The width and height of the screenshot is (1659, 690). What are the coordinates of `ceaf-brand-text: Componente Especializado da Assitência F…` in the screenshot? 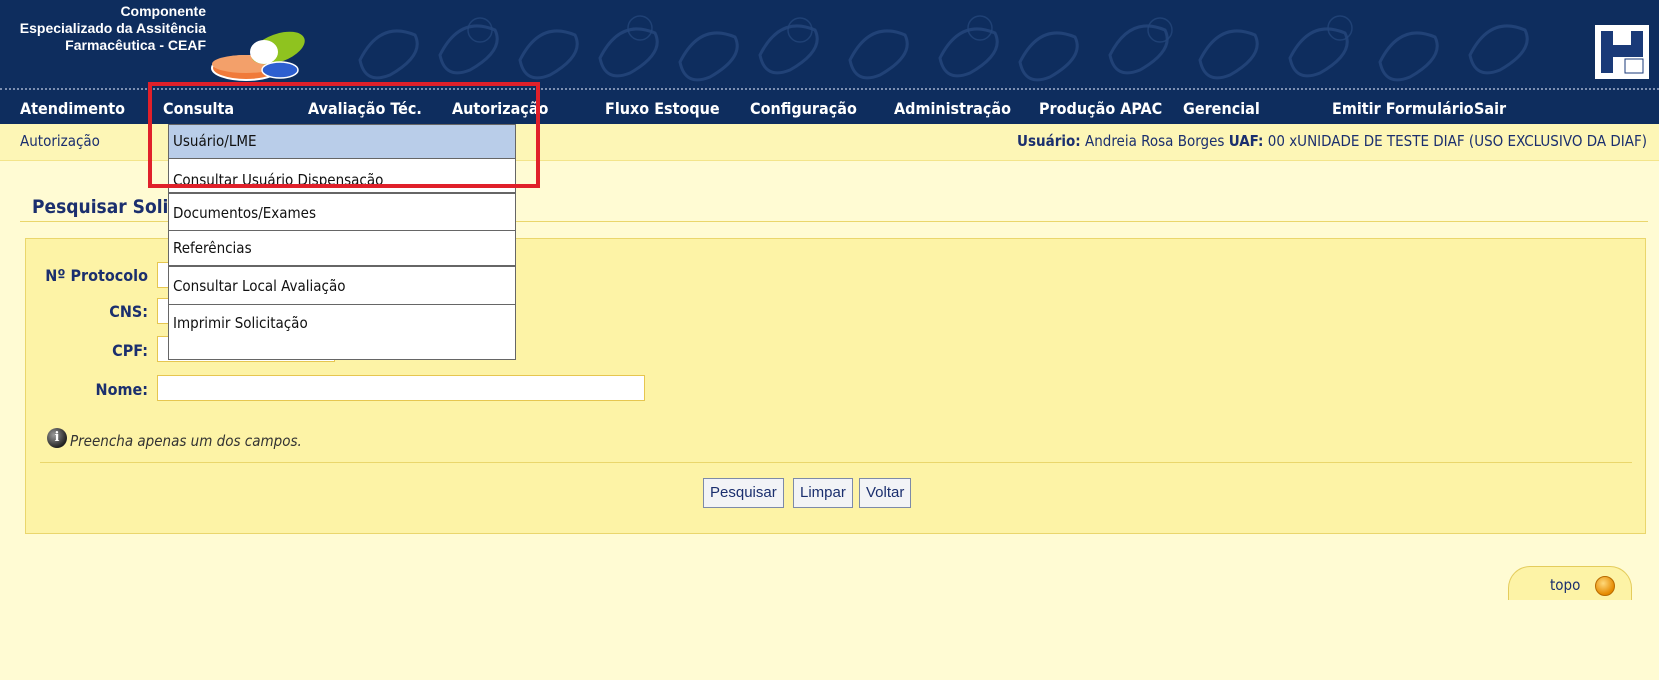 It's located at (106, 28).